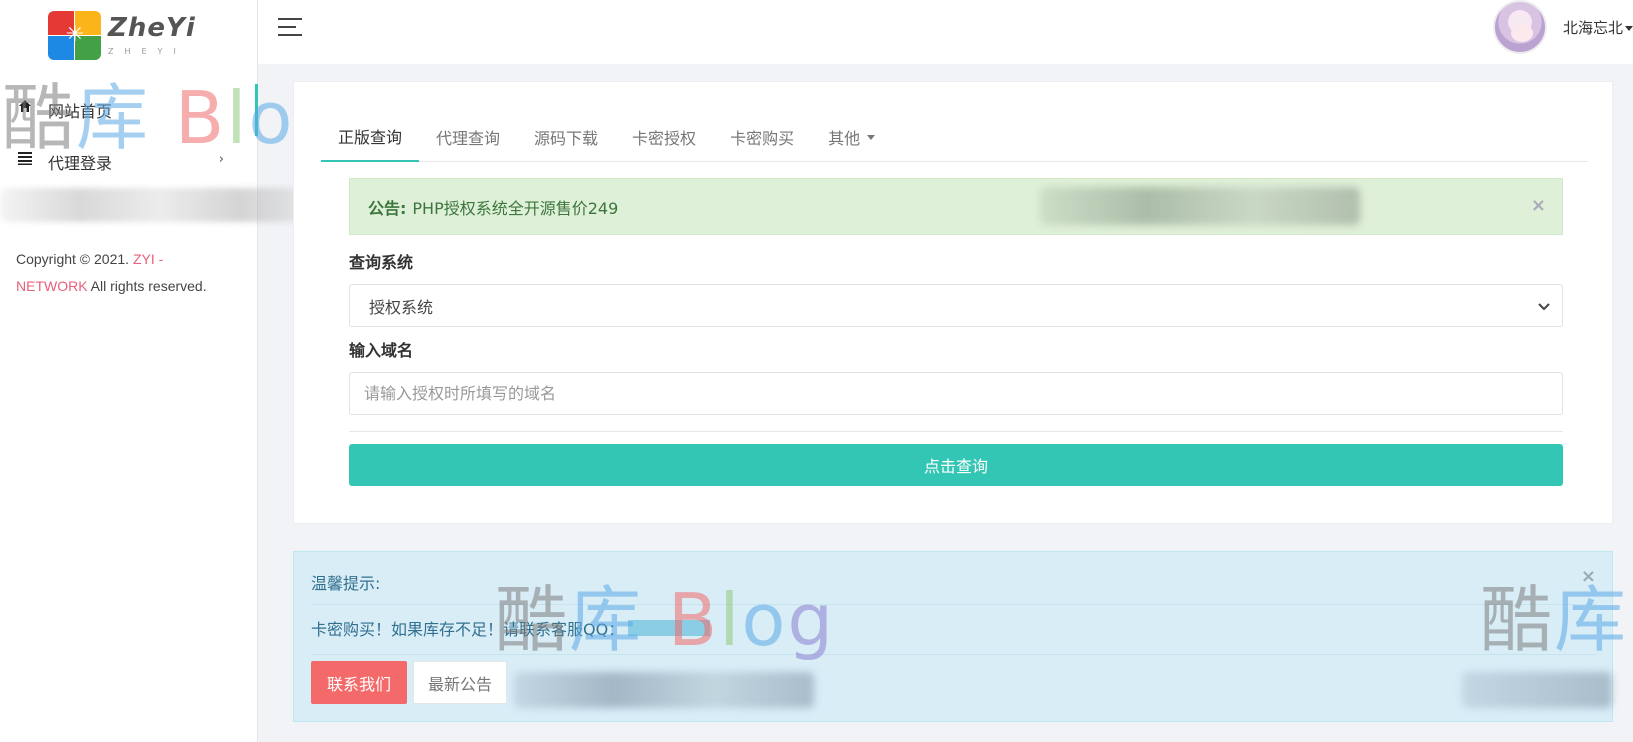  What do you see at coordinates (1544, 307) in the screenshot?
I see `chevron-down-icon` at bounding box center [1544, 307].